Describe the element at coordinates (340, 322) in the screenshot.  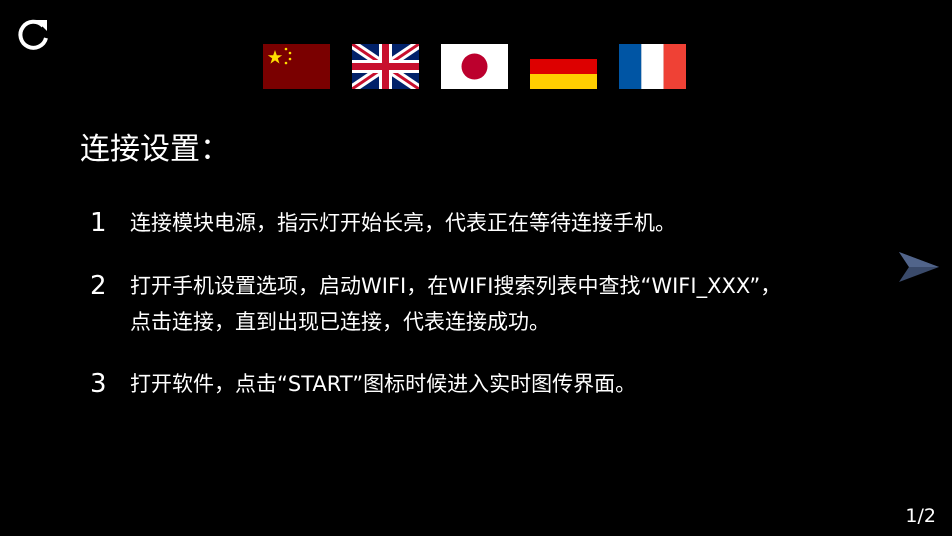
I see `step-text-line: 点击连接，直到出现已连接，代表连接成功。` at that location.